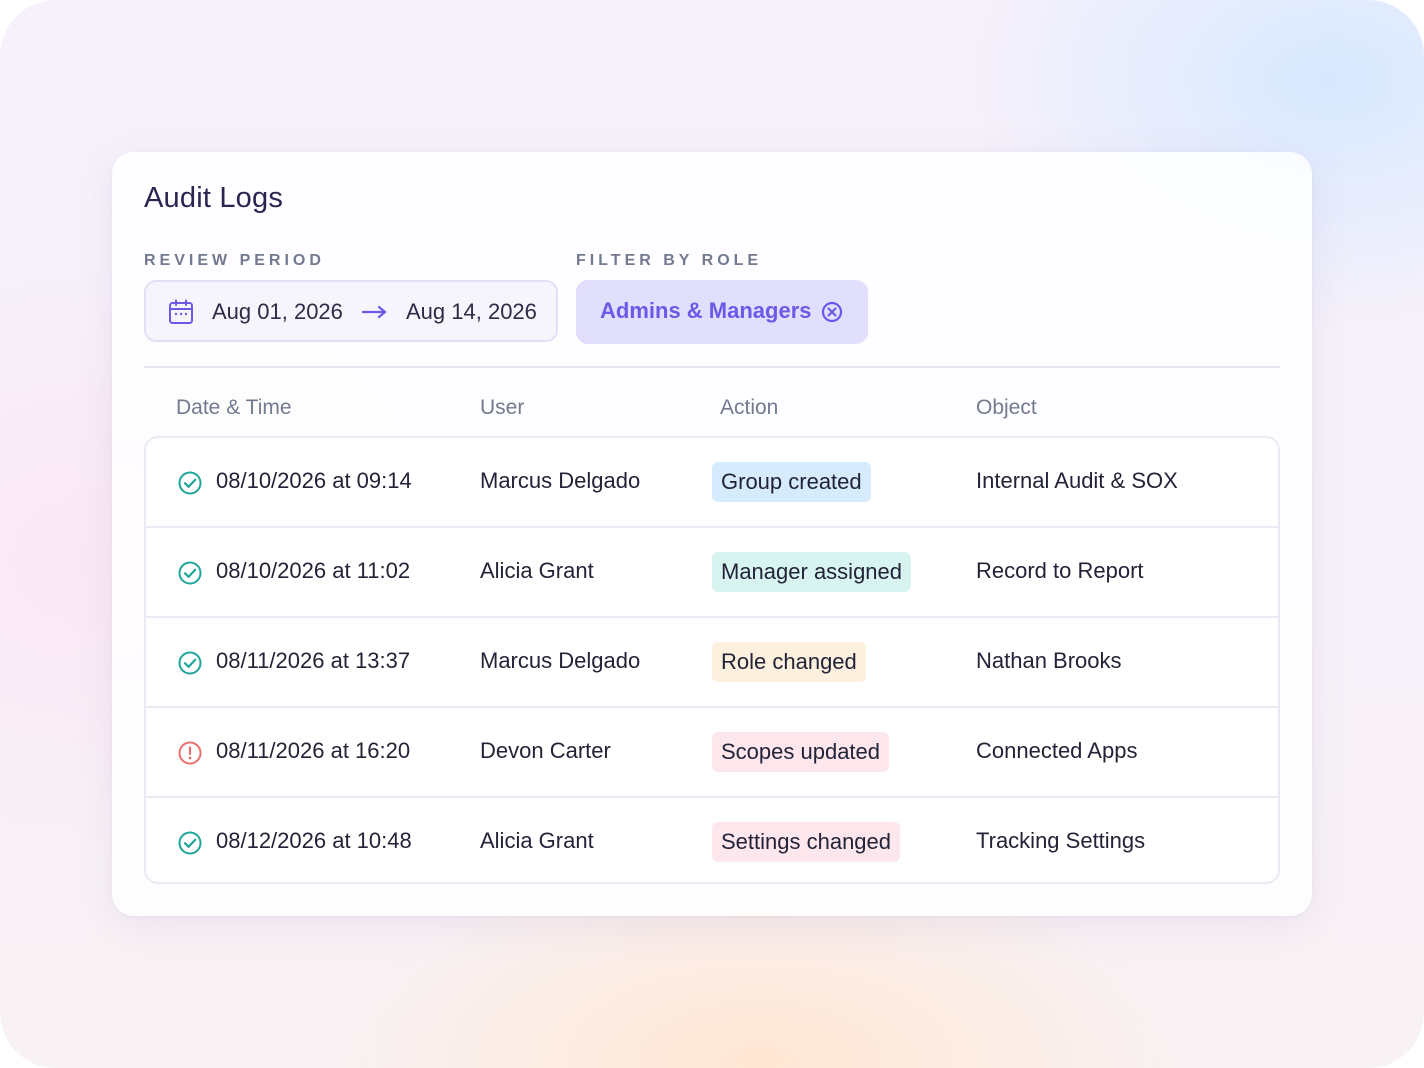 This screenshot has width=1424, height=1068. Describe the element at coordinates (669, 260) in the screenshot. I see `filter-by-role-label: FILTER BY ROLE` at that location.